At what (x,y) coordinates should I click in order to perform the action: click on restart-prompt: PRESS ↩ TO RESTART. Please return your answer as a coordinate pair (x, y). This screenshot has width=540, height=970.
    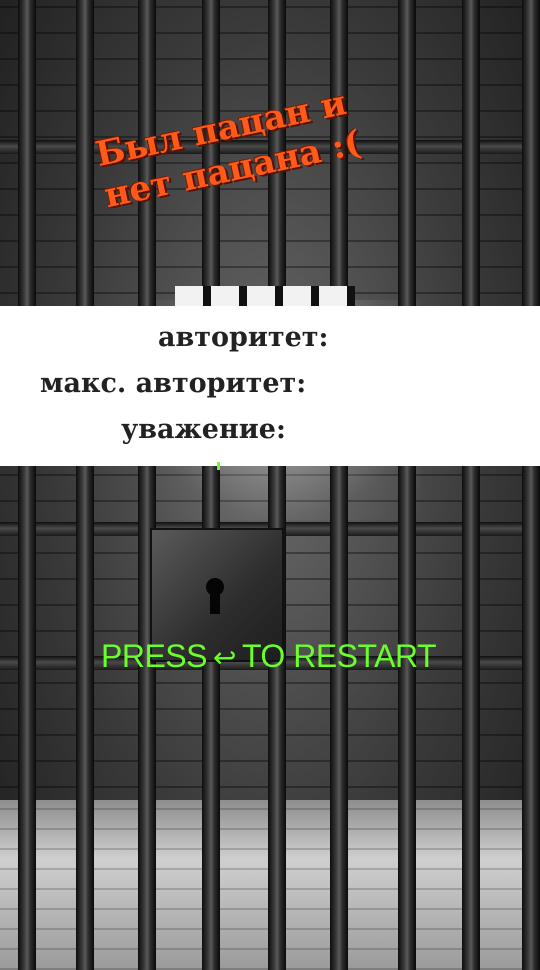
    Looking at the image, I should click on (269, 656).